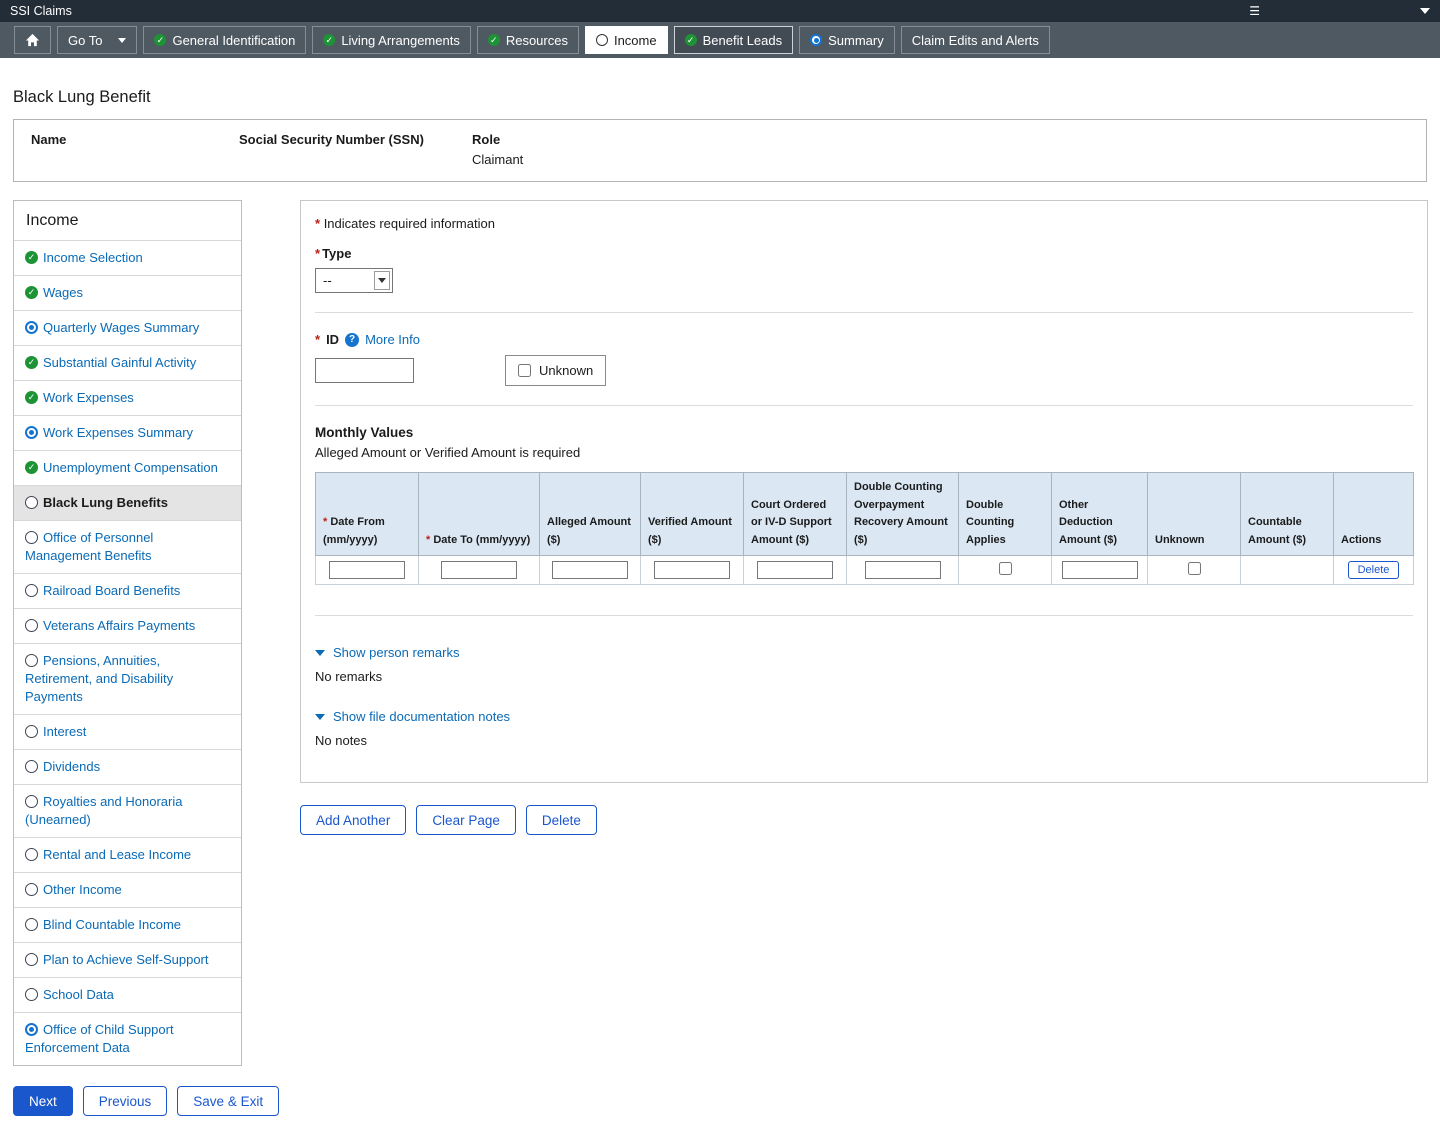 The height and width of the screenshot is (1127, 1440). What do you see at coordinates (864, 652) in the screenshot?
I see `show-person-remarks-toggle: Show person remarks` at bounding box center [864, 652].